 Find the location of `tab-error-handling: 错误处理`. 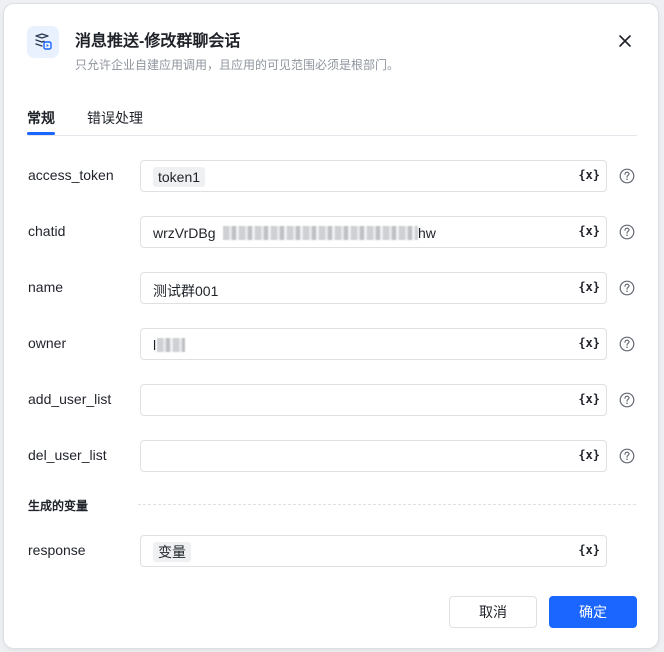

tab-error-handling: 错误处理 is located at coordinates (115, 118).